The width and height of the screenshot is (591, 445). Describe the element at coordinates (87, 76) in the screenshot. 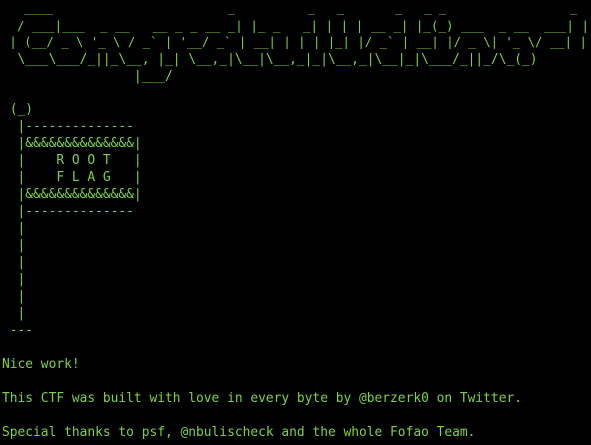

I see `banner-line-5: |___/` at that location.